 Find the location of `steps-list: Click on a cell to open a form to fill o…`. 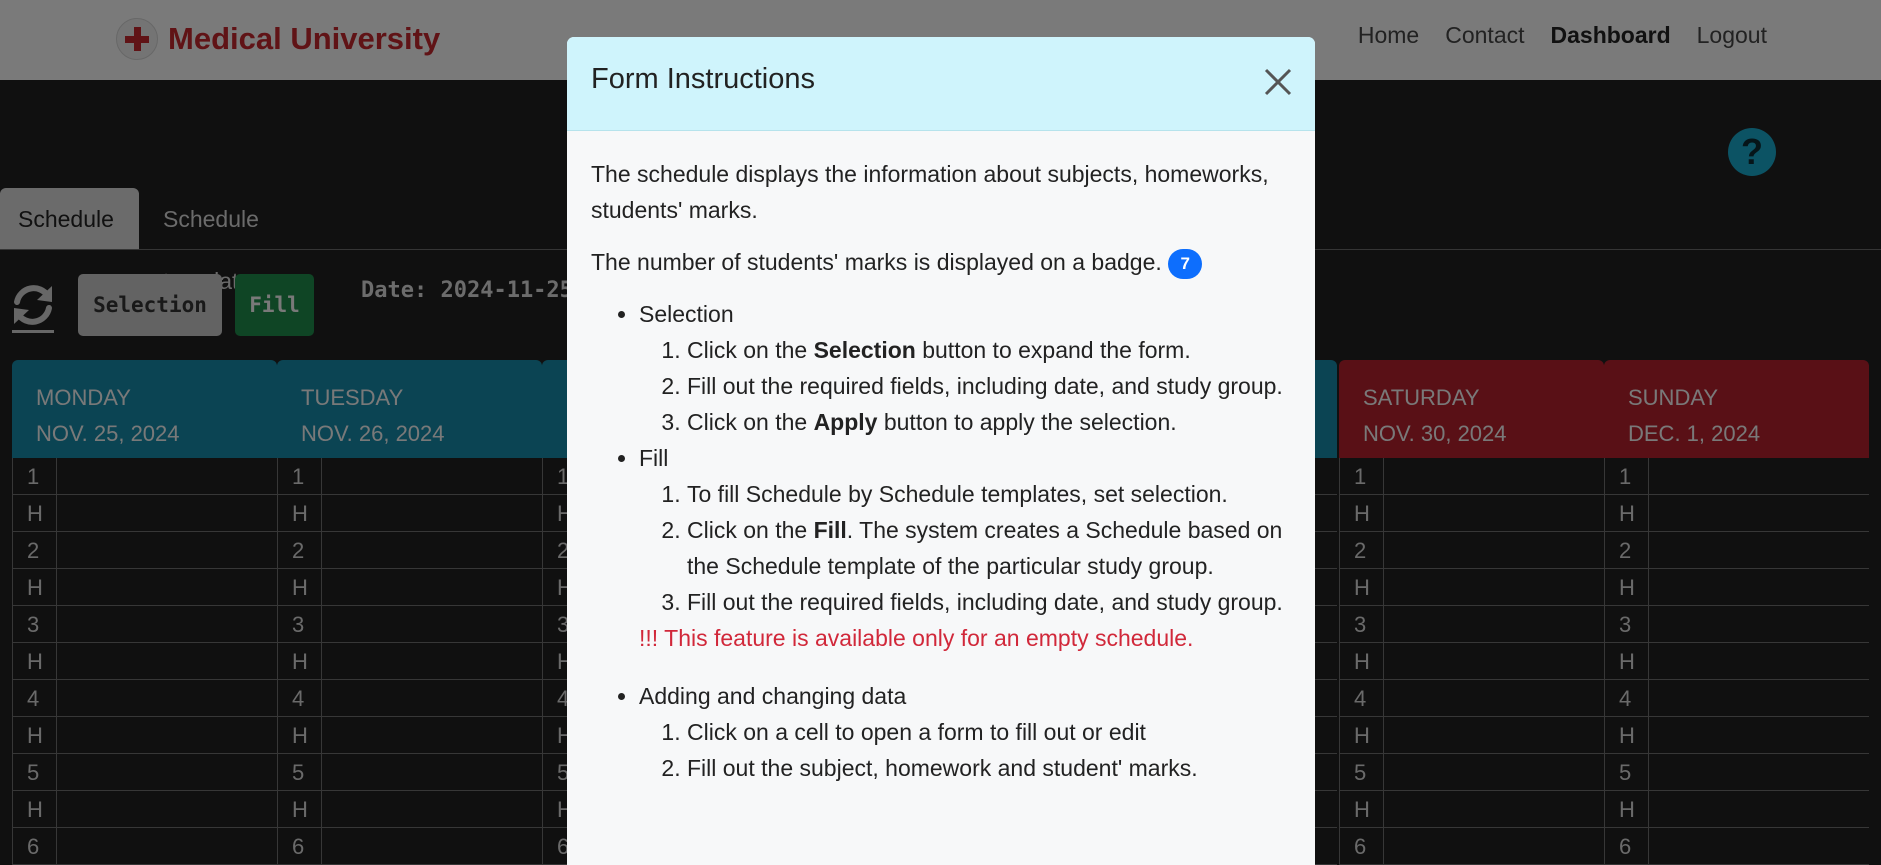

steps-list: Click on a cell to open a form to fill o… is located at coordinates (967, 750).